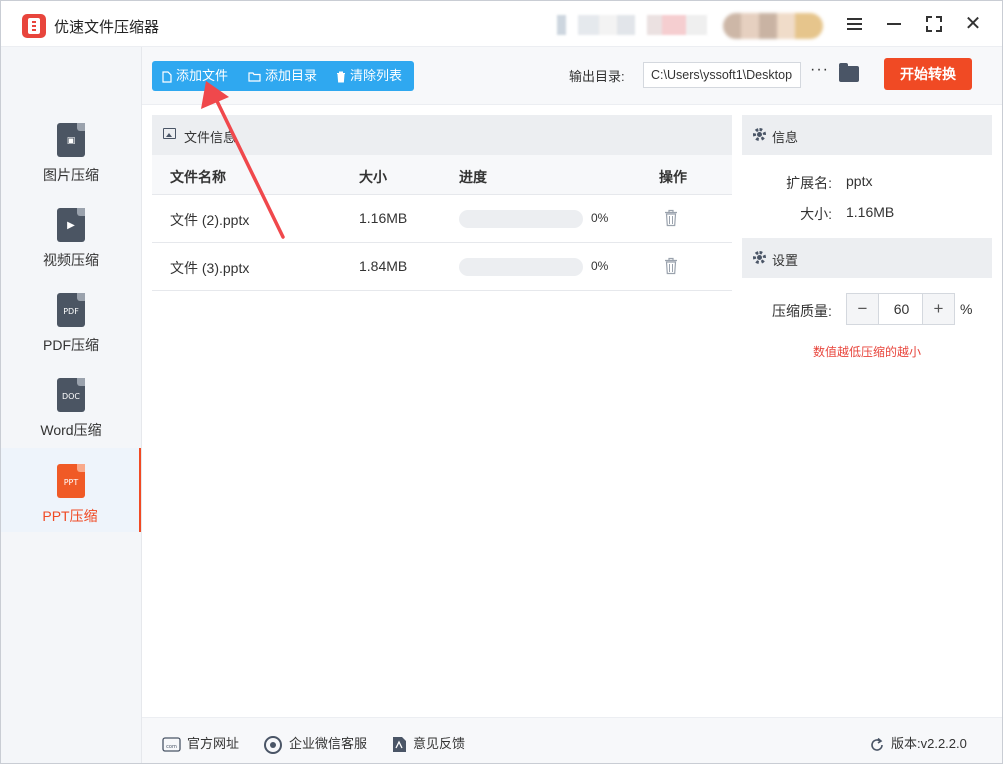 This screenshot has height=764, width=1003. Describe the element at coordinates (442, 175) in the screenshot. I see `file-table-header: 文件名称 大小 进度 操作` at that location.